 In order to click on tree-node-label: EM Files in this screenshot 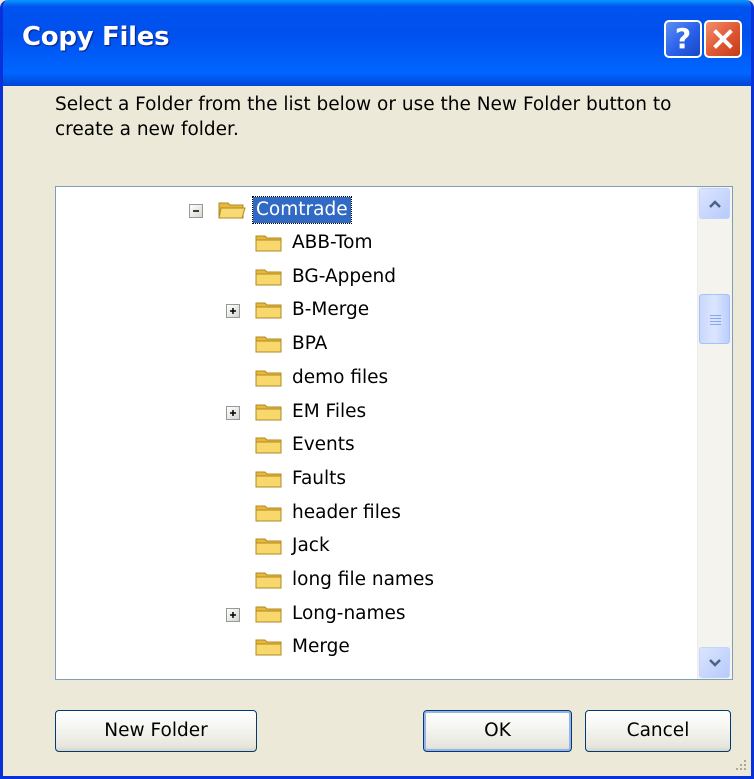, I will do `click(329, 412)`.